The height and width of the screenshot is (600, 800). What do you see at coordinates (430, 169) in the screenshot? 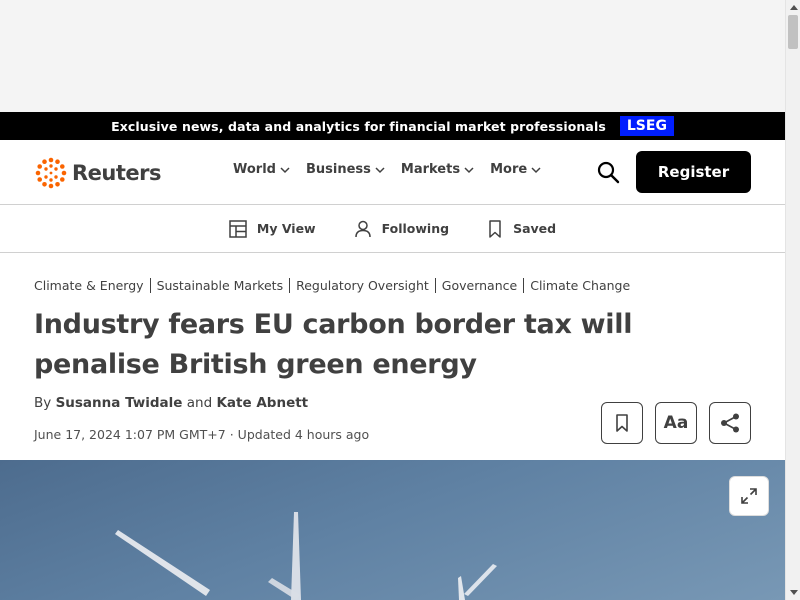
I see `nav-markets-label: Markets` at bounding box center [430, 169].